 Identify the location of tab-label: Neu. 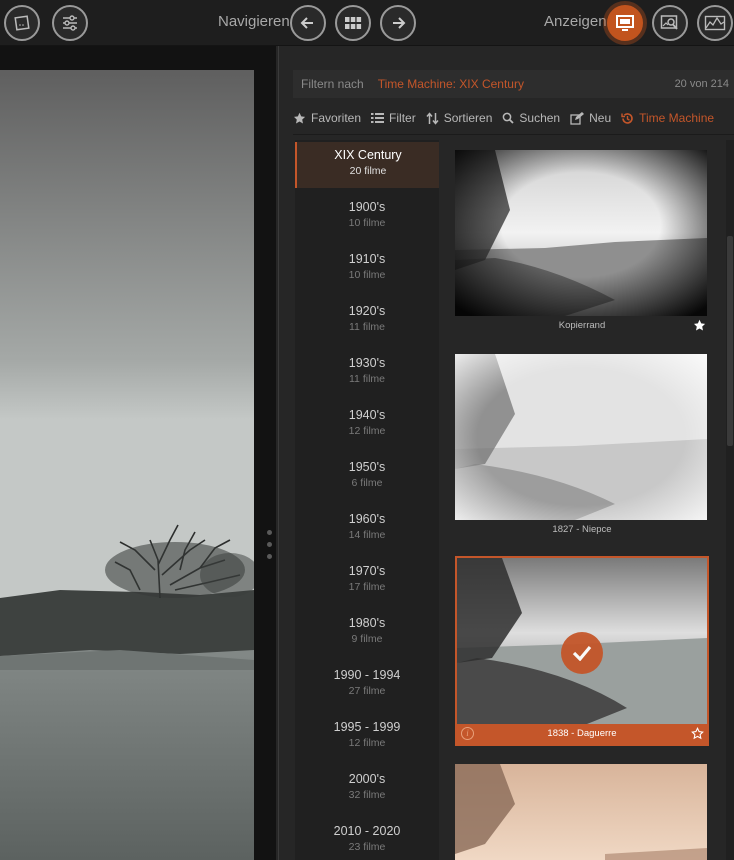
(600, 118).